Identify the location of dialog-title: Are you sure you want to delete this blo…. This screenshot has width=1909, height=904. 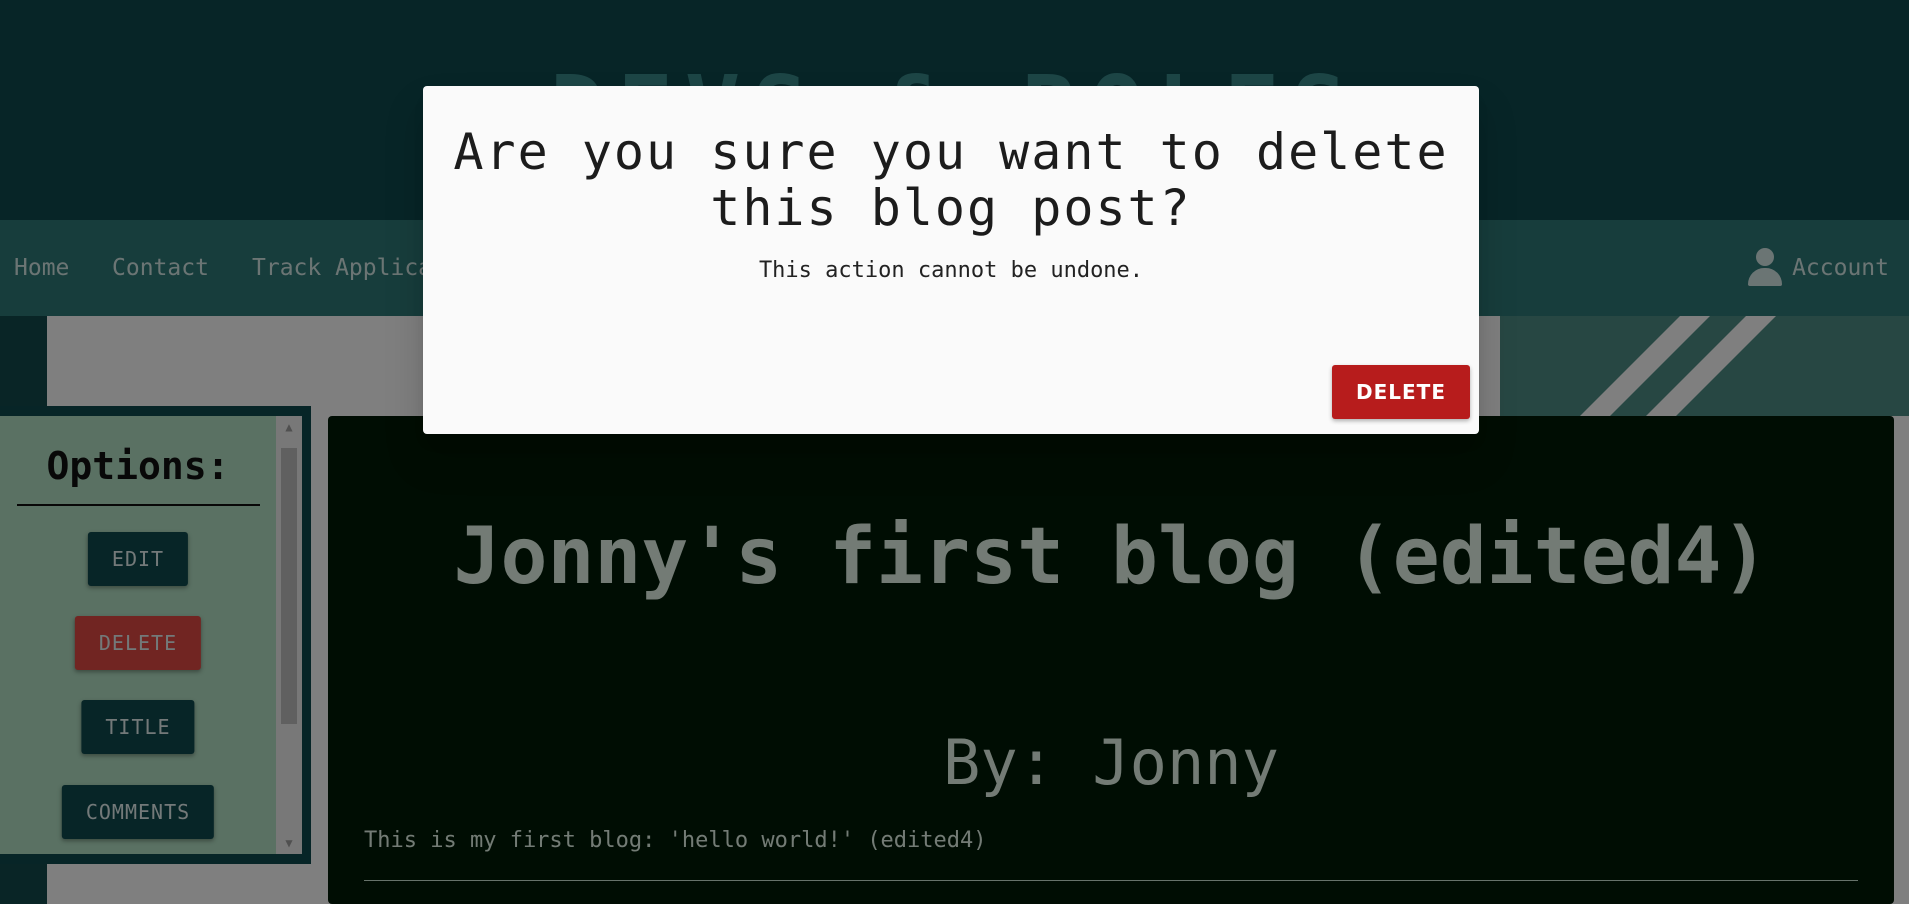
(951, 180).